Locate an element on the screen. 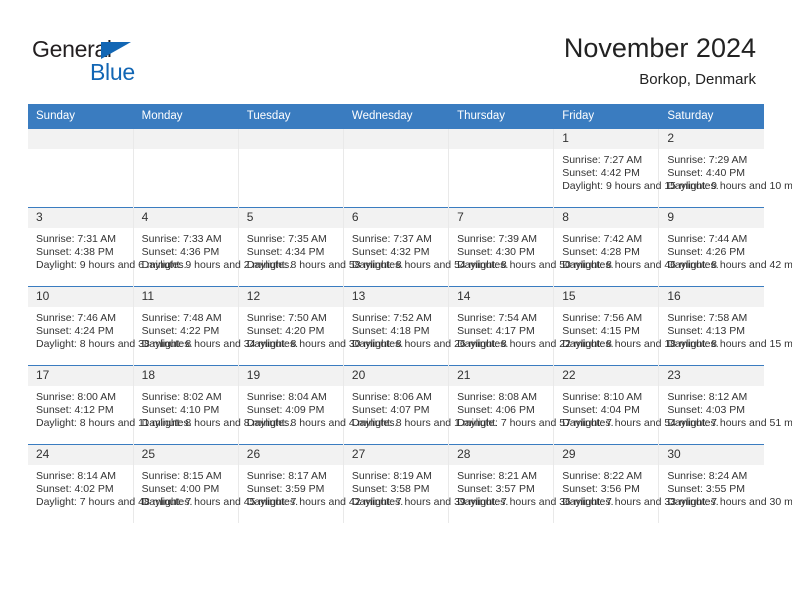 The width and height of the screenshot is (792, 612). sunset-text: Sunset: 4:22 PM is located at coordinates (180, 331).